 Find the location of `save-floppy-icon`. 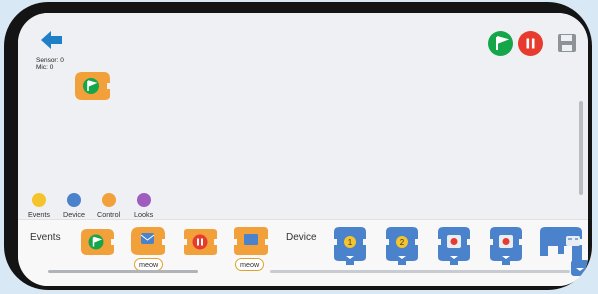

save-floppy-icon is located at coordinates (567, 43).